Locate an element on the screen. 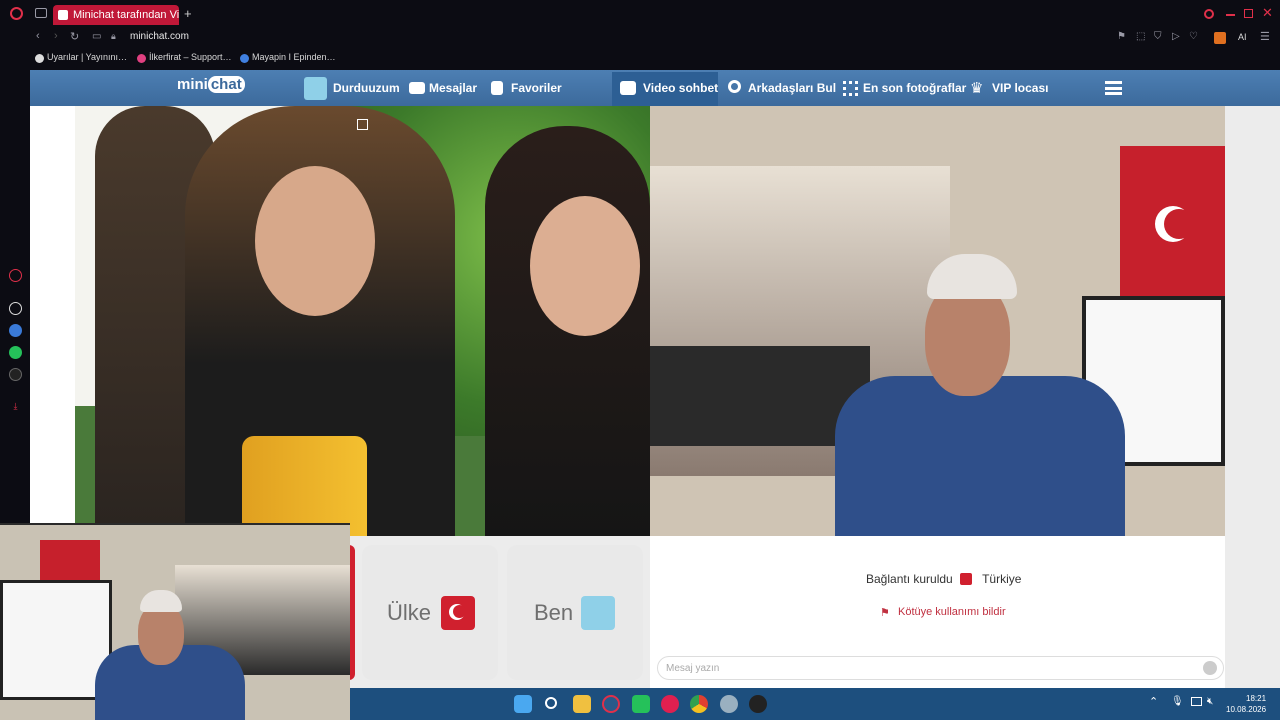 This screenshot has width=1280, height=720. minichat-favicon-icon is located at coordinates (63, 15).